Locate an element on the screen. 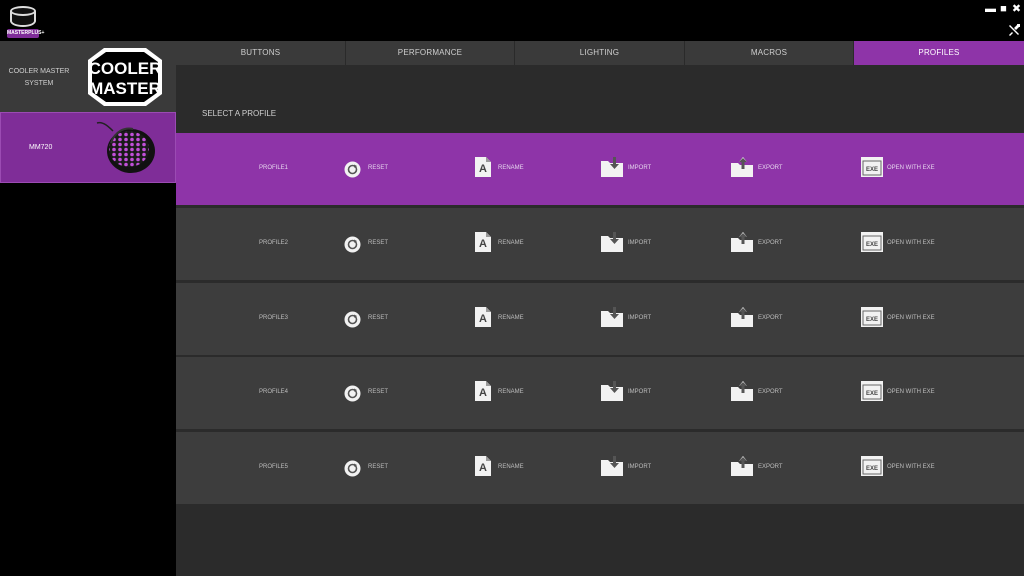 This screenshot has width=1024, height=576. tab-buttons: BUTTONS is located at coordinates (261, 53).